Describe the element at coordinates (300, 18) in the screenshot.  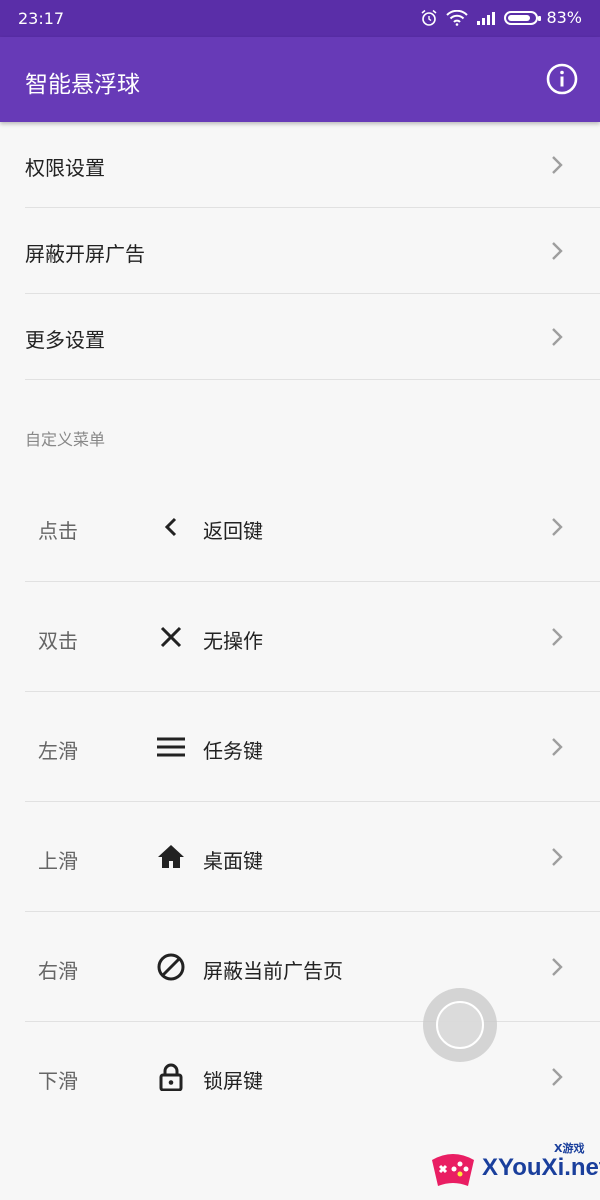
I see `status-bar: 23:17 83%` at that location.